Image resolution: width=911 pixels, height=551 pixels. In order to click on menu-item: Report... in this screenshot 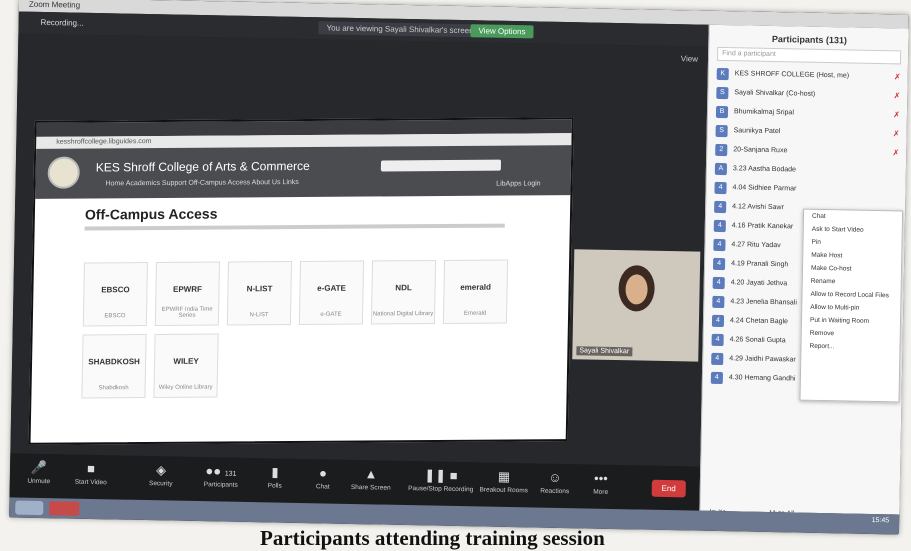, I will do `click(850, 347)`.